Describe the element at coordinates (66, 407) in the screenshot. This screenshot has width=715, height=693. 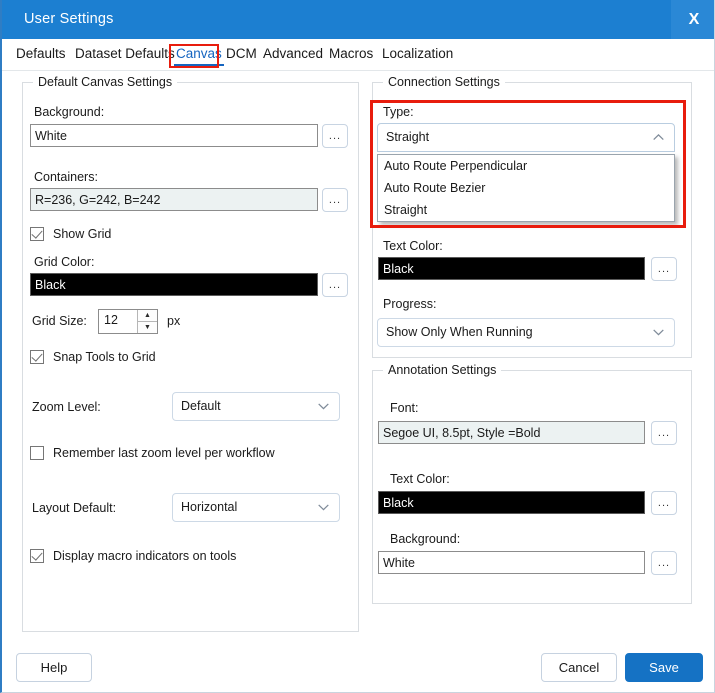
I see `zoom-level-label: Zoom Level:` at that location.